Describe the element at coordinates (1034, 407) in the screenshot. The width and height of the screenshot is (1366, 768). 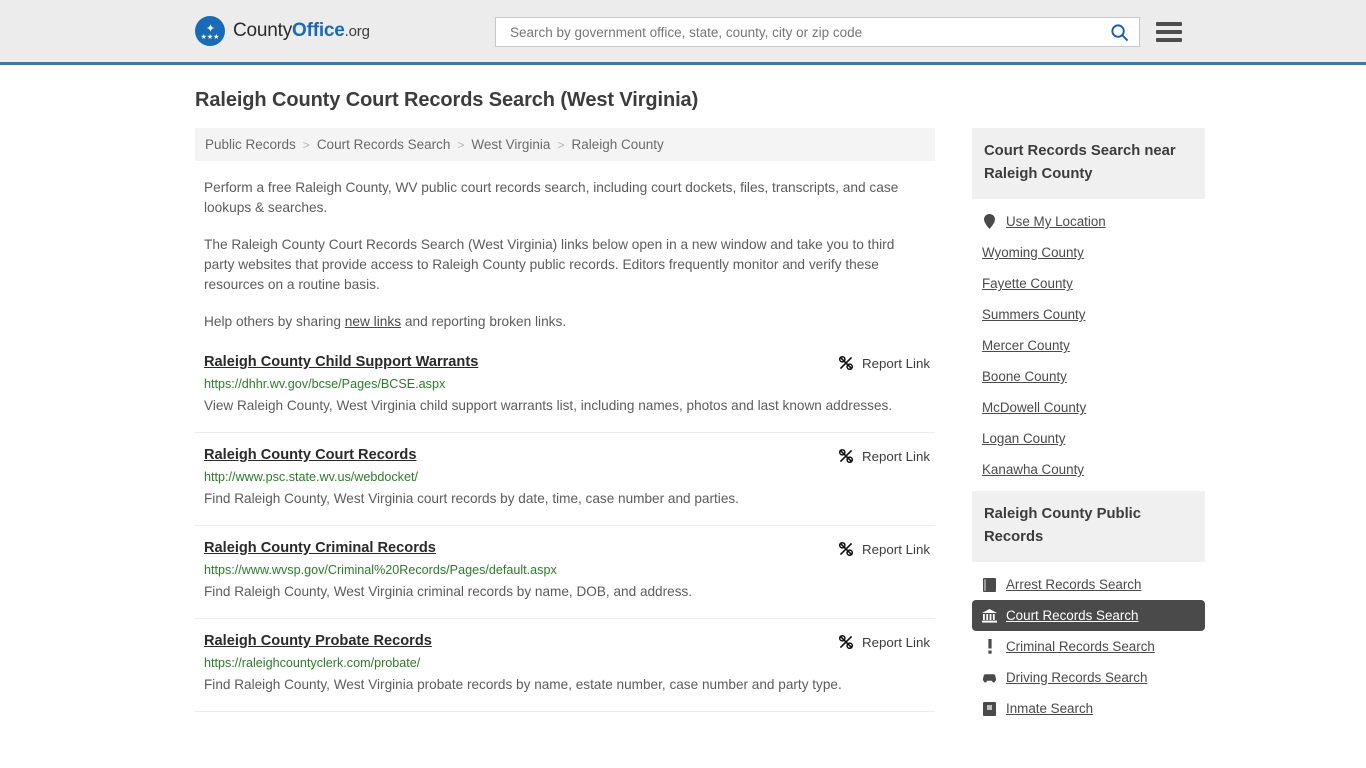
I see `sidebar-item-label: McDowell County` at that location.